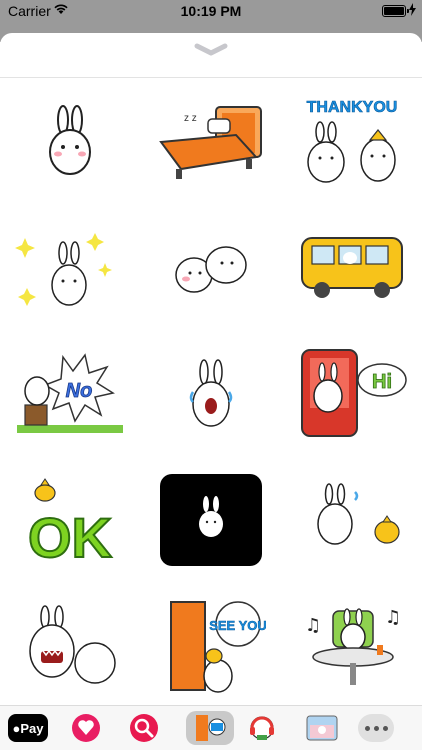 The width and height of the screenshot is (422, 750). I want to click on battery-icon, so click(395, 11).